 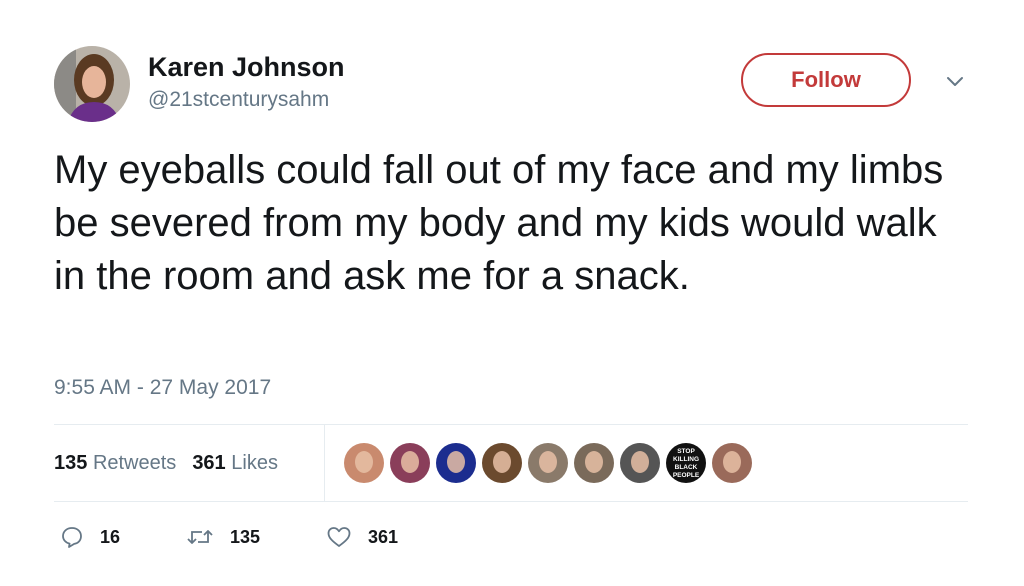 What do you see at coordinates (686, 459) in the screenshot?
I see `svg-text: KILLING` at bounding box center [686, 459].